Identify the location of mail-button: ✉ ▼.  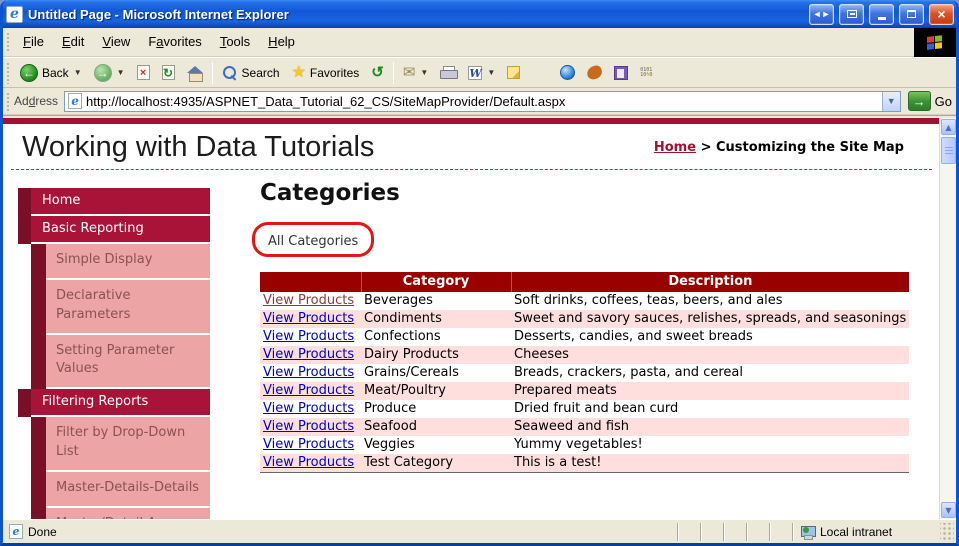
(416, 73).